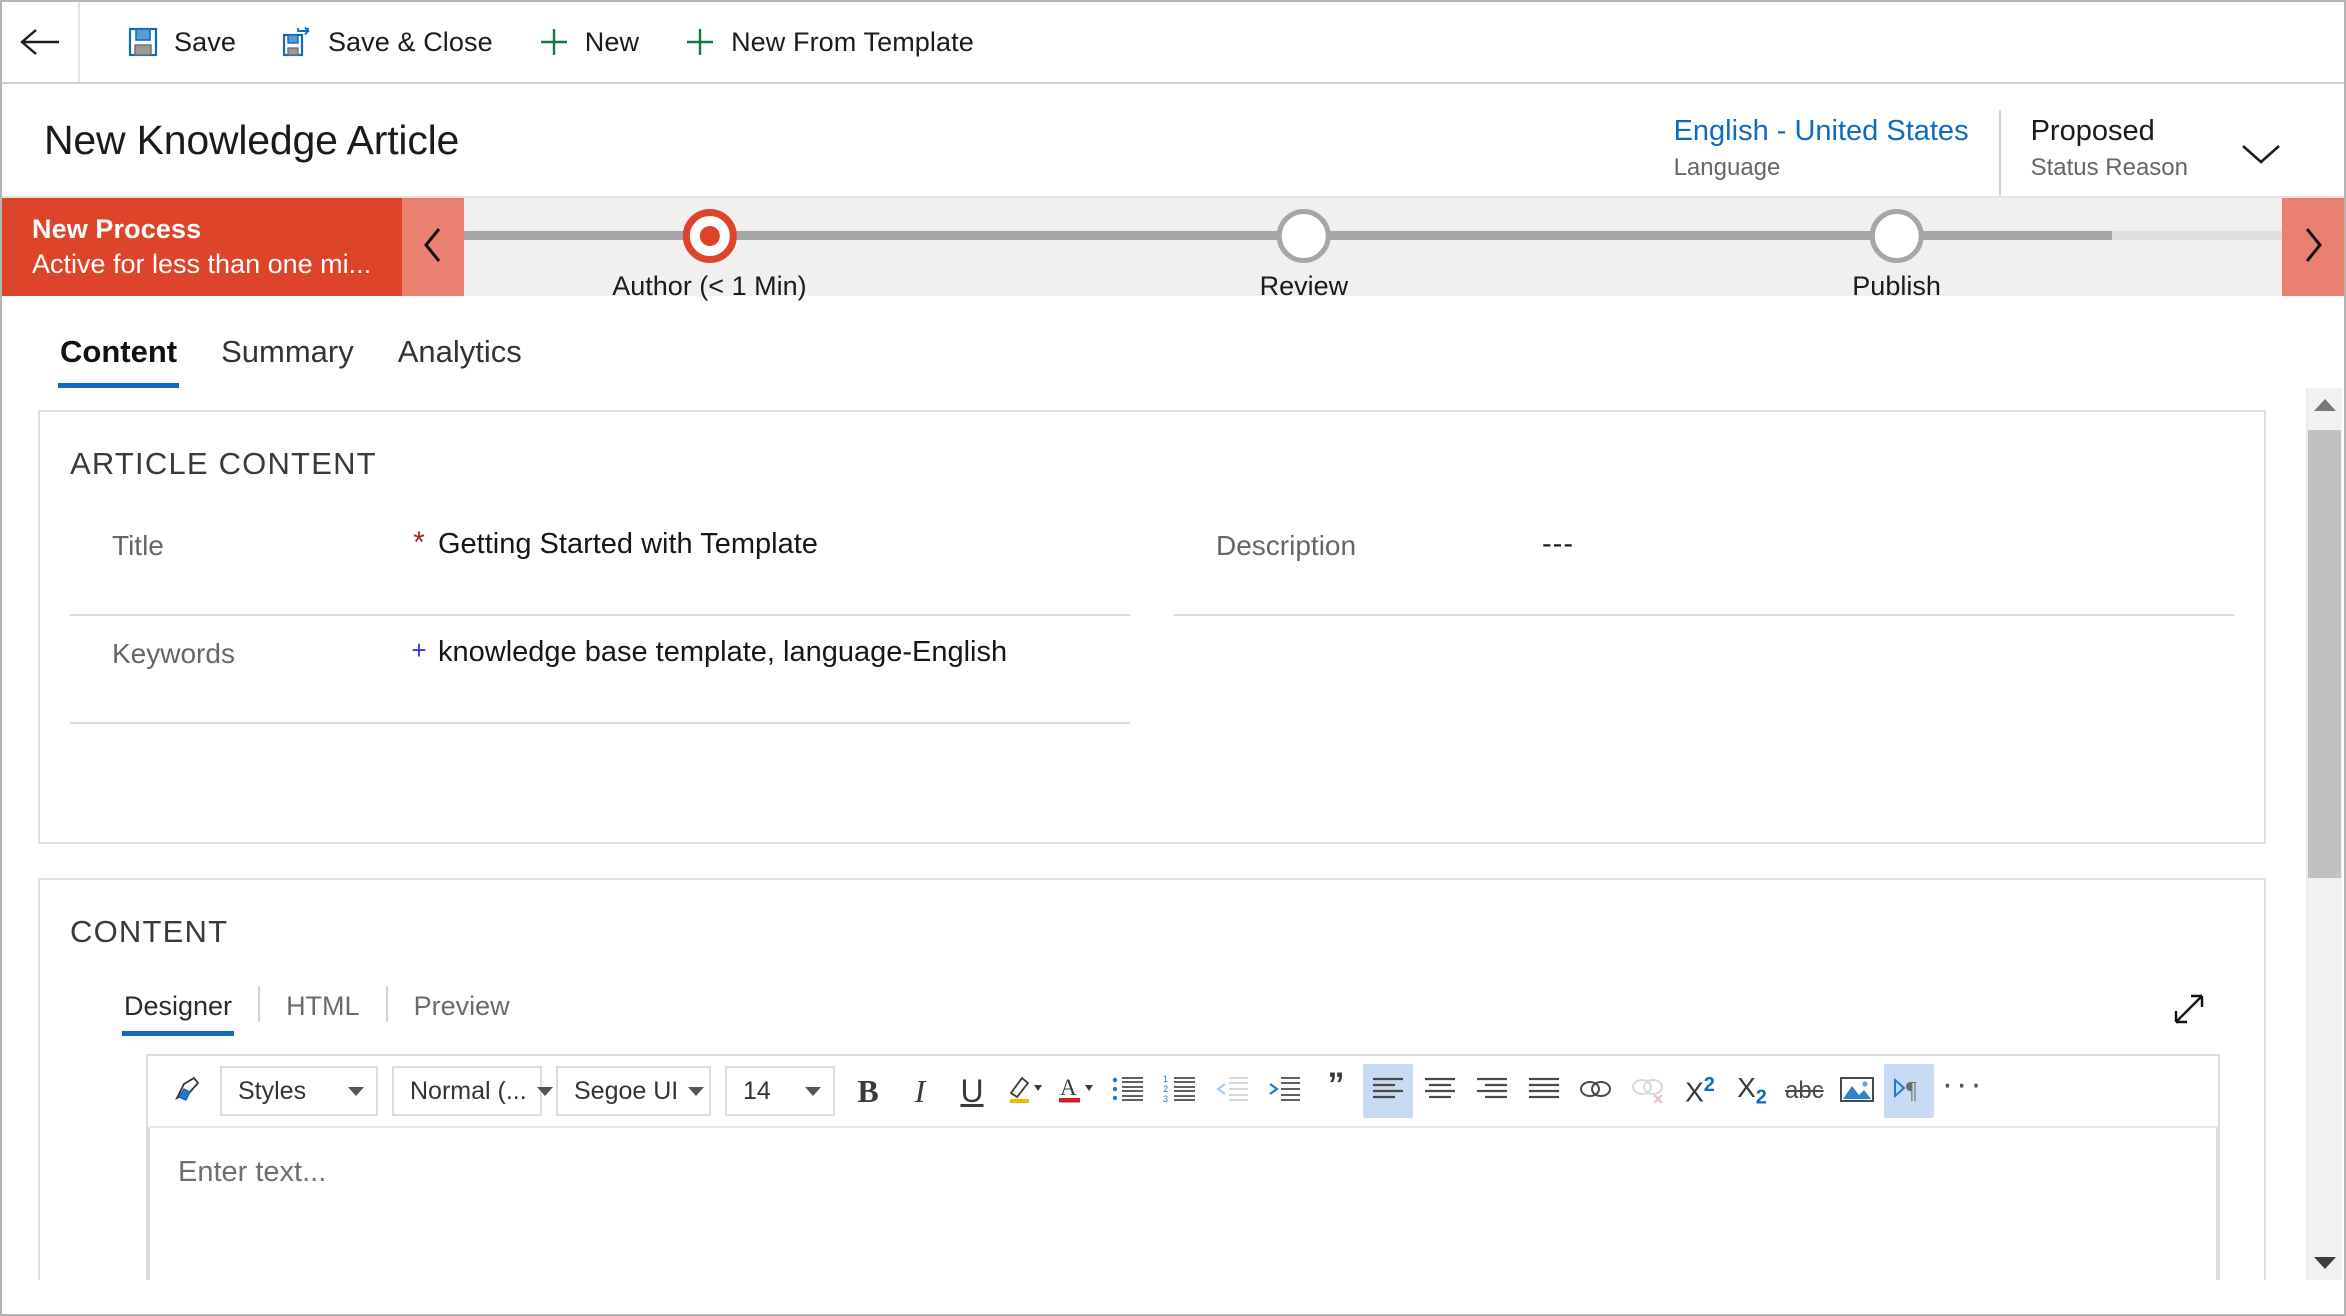 Image resolution: width=2346 pixels, height=1316 pixels. What do you see at coordinates (1492, 1091) in the screenshot?
I see `align-right-button` at bounding box center [1492, 1091].